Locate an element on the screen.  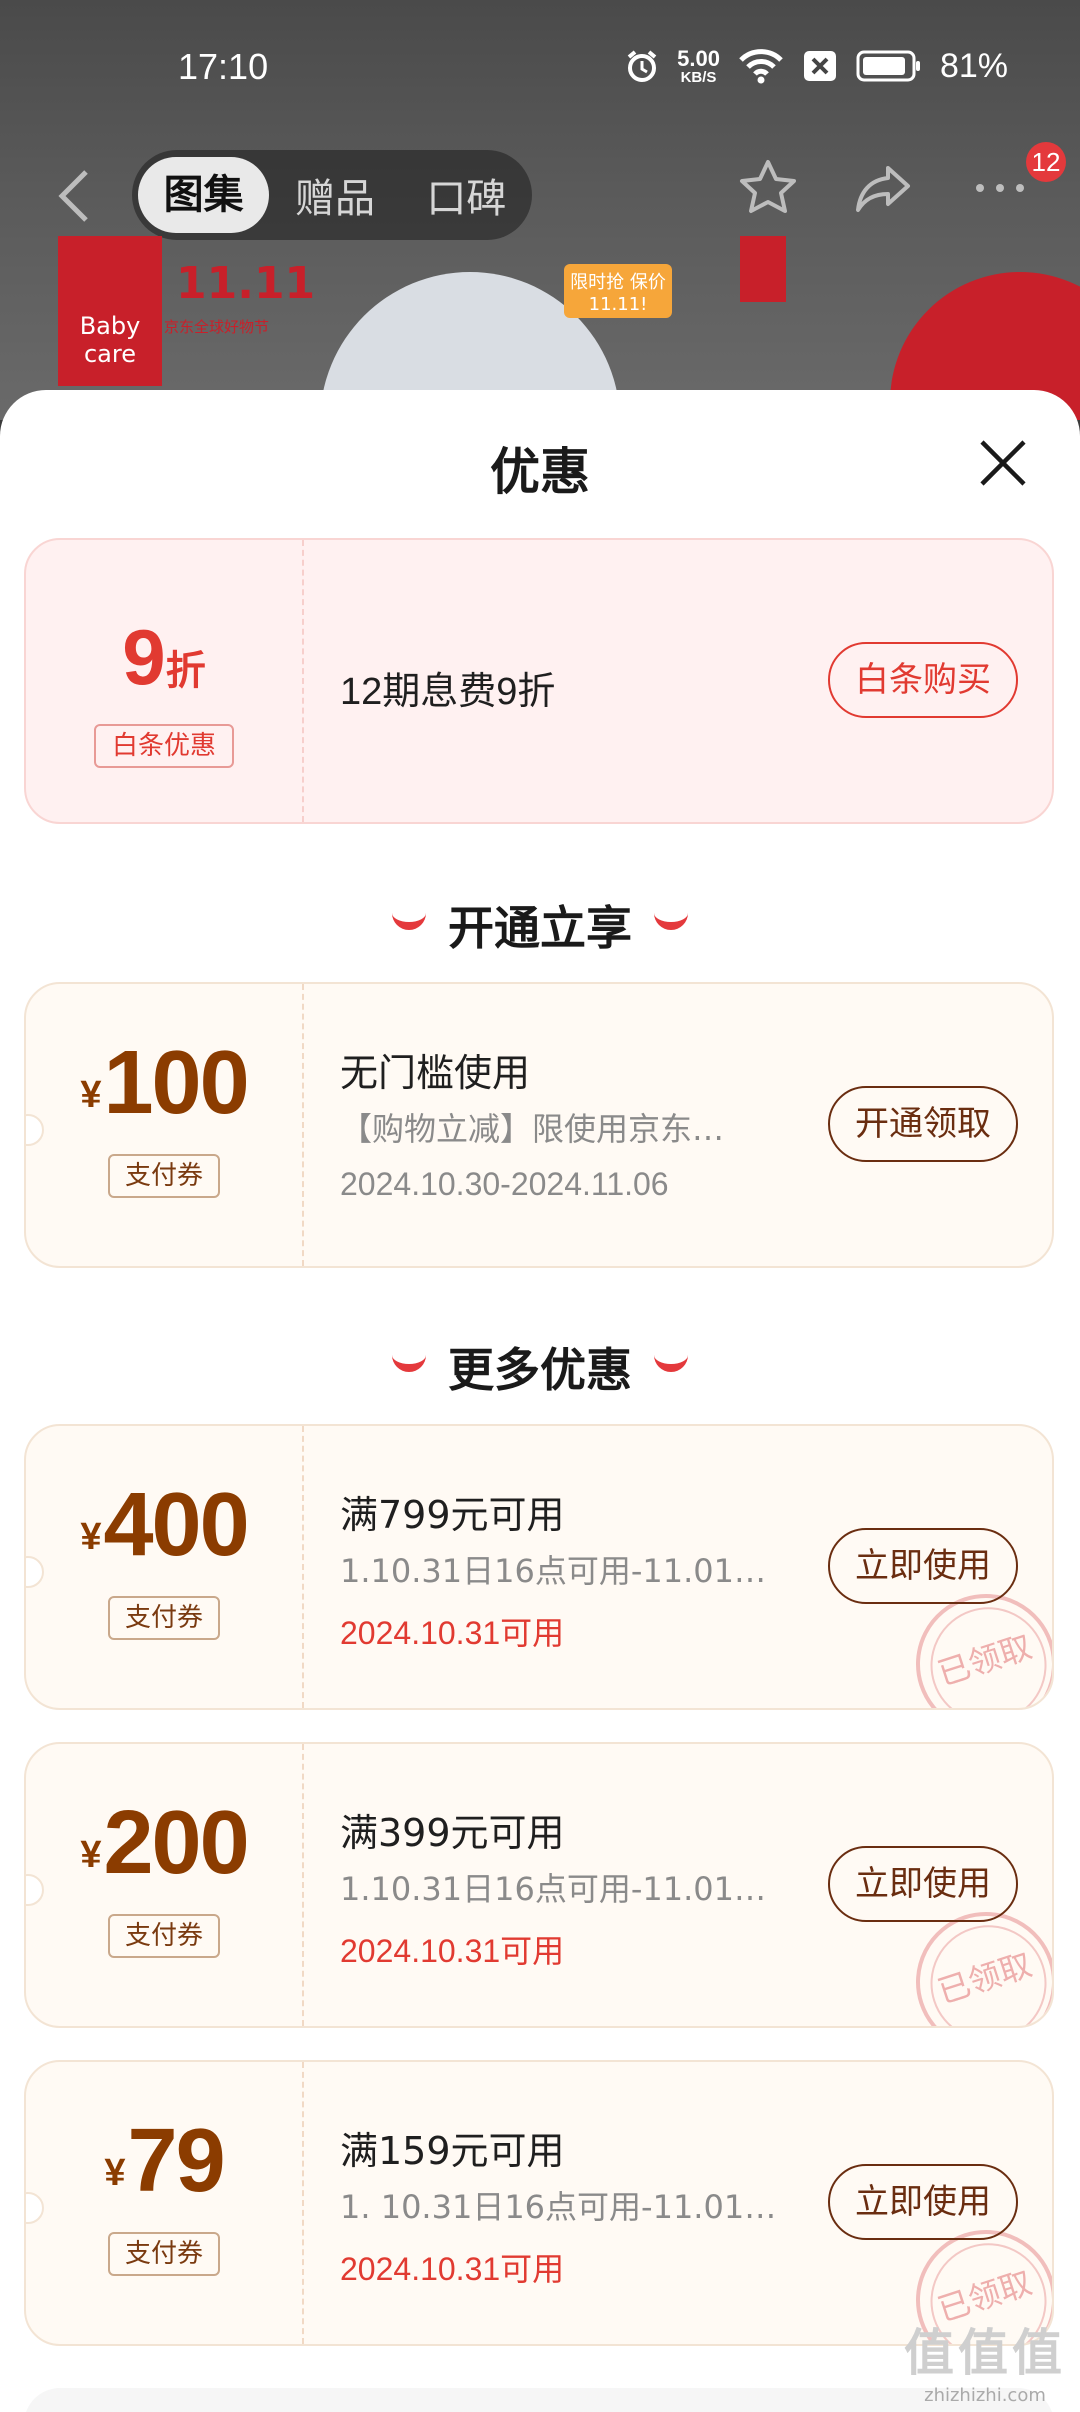
battery-icon is located at coordinates (888, 66).